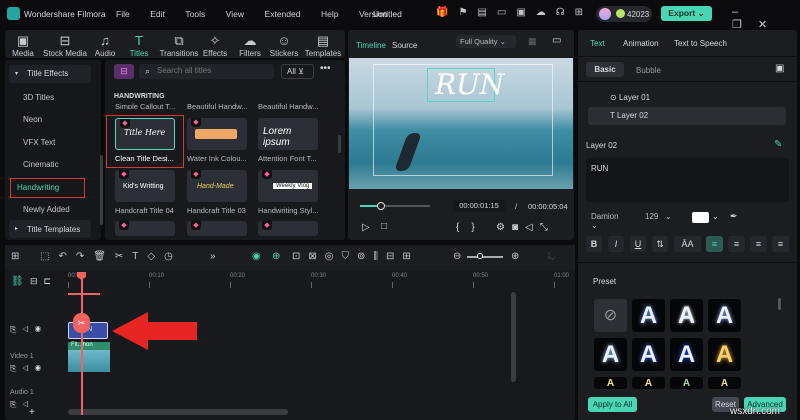 The height and width of the screenshot is (420, 800). Describe the element at coordinates (217, 186) in the screenshot. I see `title-thumb-handcraft-03: ◆ Hand-Made` at that location.